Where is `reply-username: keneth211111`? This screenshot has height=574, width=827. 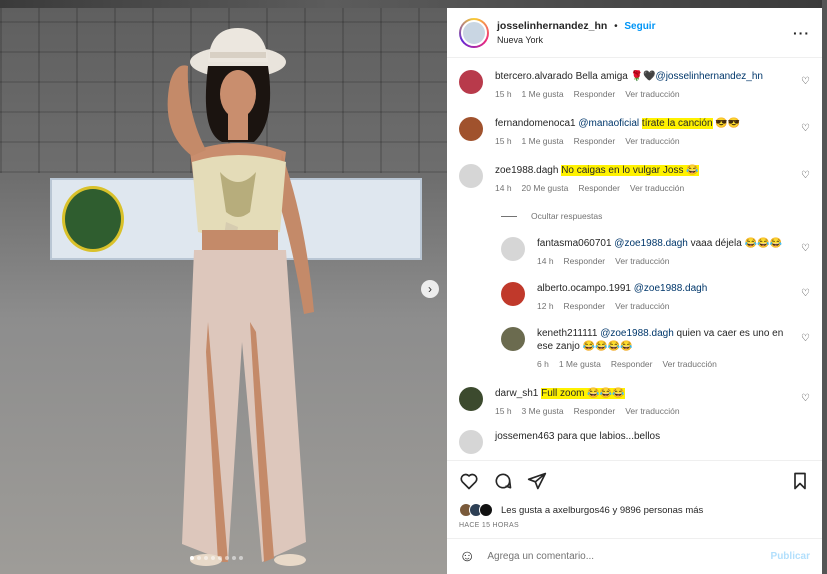 reply-username: keneth211111 is located at coordinates (567, 333).